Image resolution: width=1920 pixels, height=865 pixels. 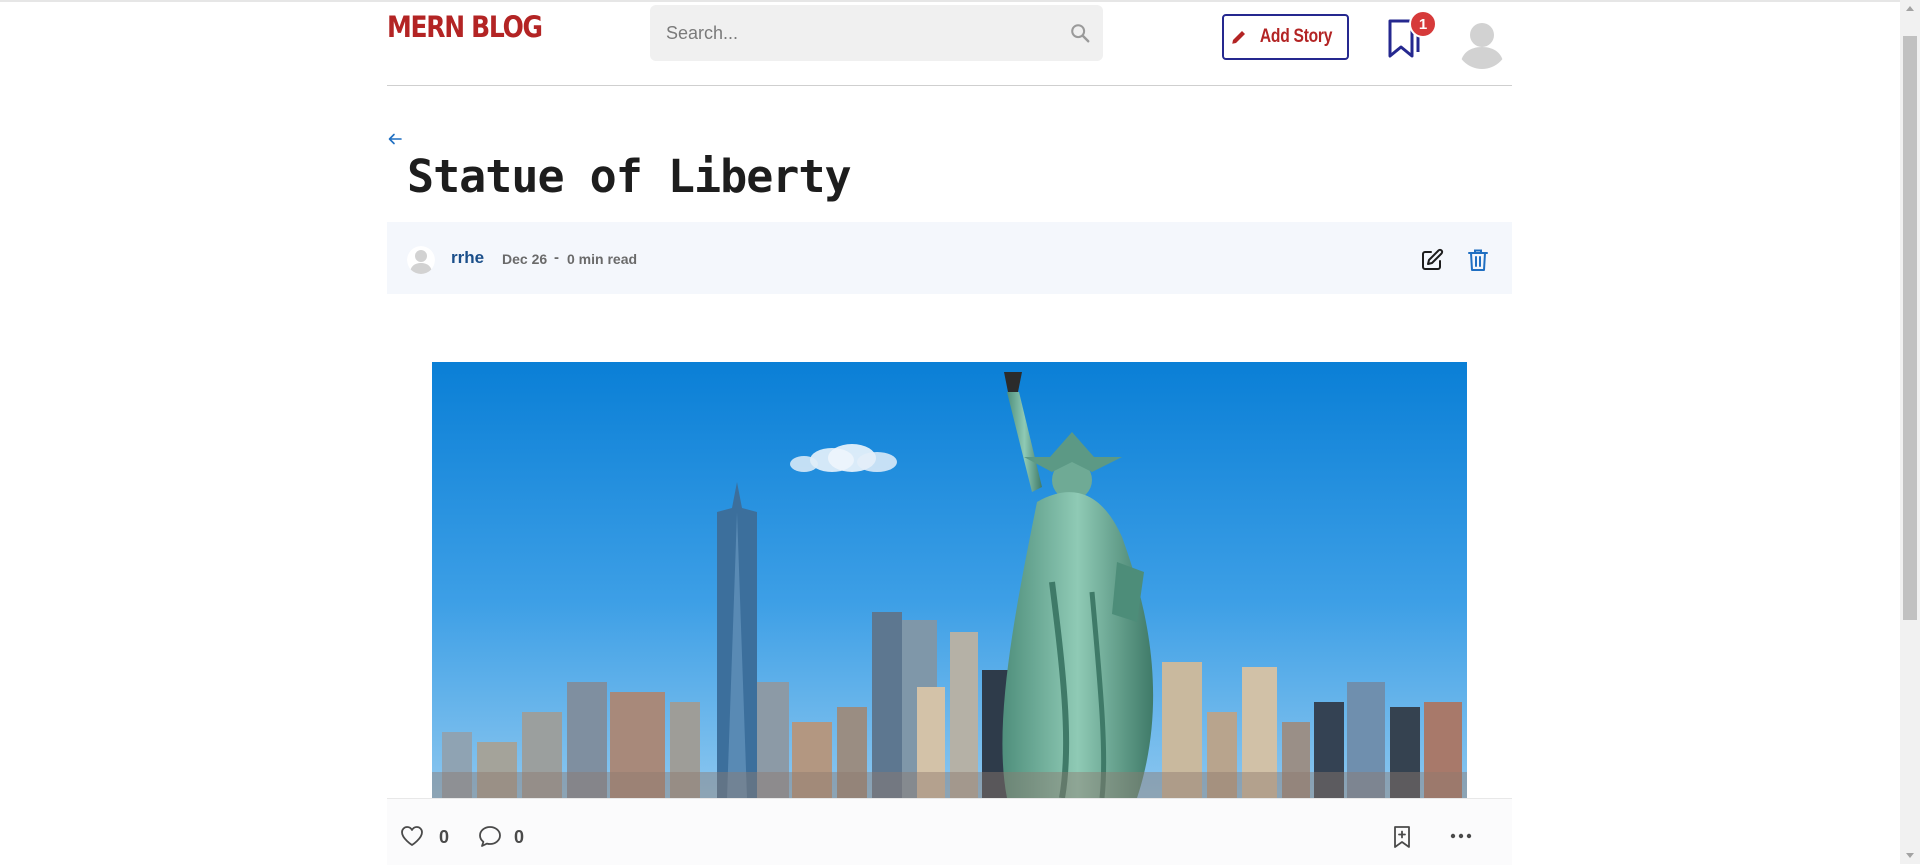 I want to click on comment-count: 0, so click(x=519, y=837).